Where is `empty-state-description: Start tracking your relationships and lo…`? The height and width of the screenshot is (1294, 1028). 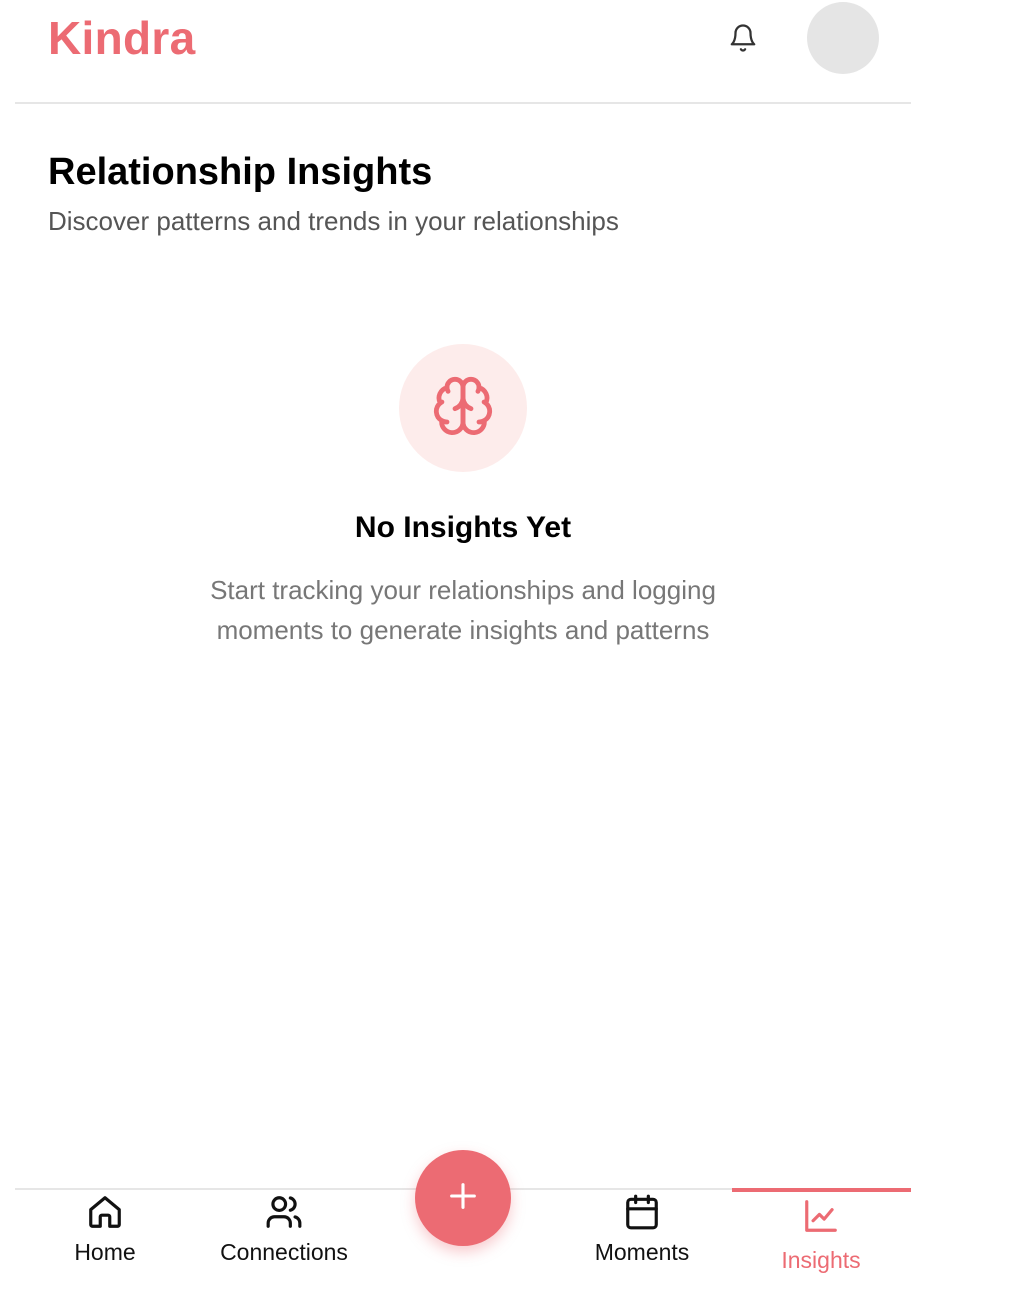
empty-state-description: Start tracking your relationships and lo… is located at coordinates (463, 610).